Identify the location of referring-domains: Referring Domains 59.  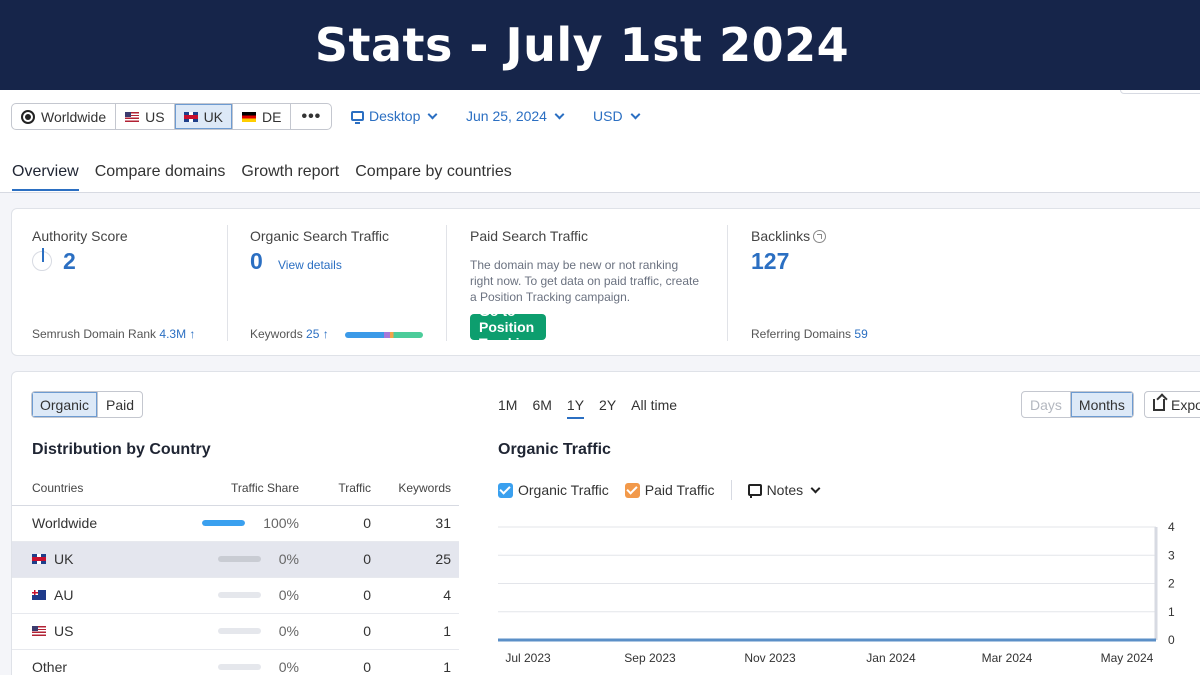
(809, 334).